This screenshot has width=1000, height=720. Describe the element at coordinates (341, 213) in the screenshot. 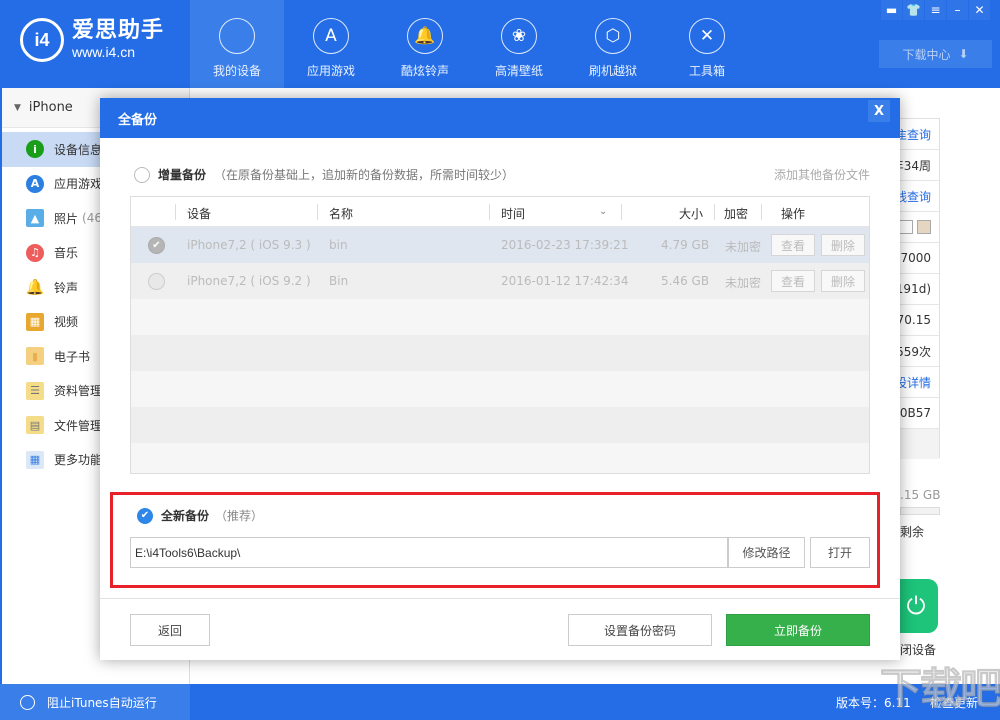

I see `col-name: 名称` at that location.